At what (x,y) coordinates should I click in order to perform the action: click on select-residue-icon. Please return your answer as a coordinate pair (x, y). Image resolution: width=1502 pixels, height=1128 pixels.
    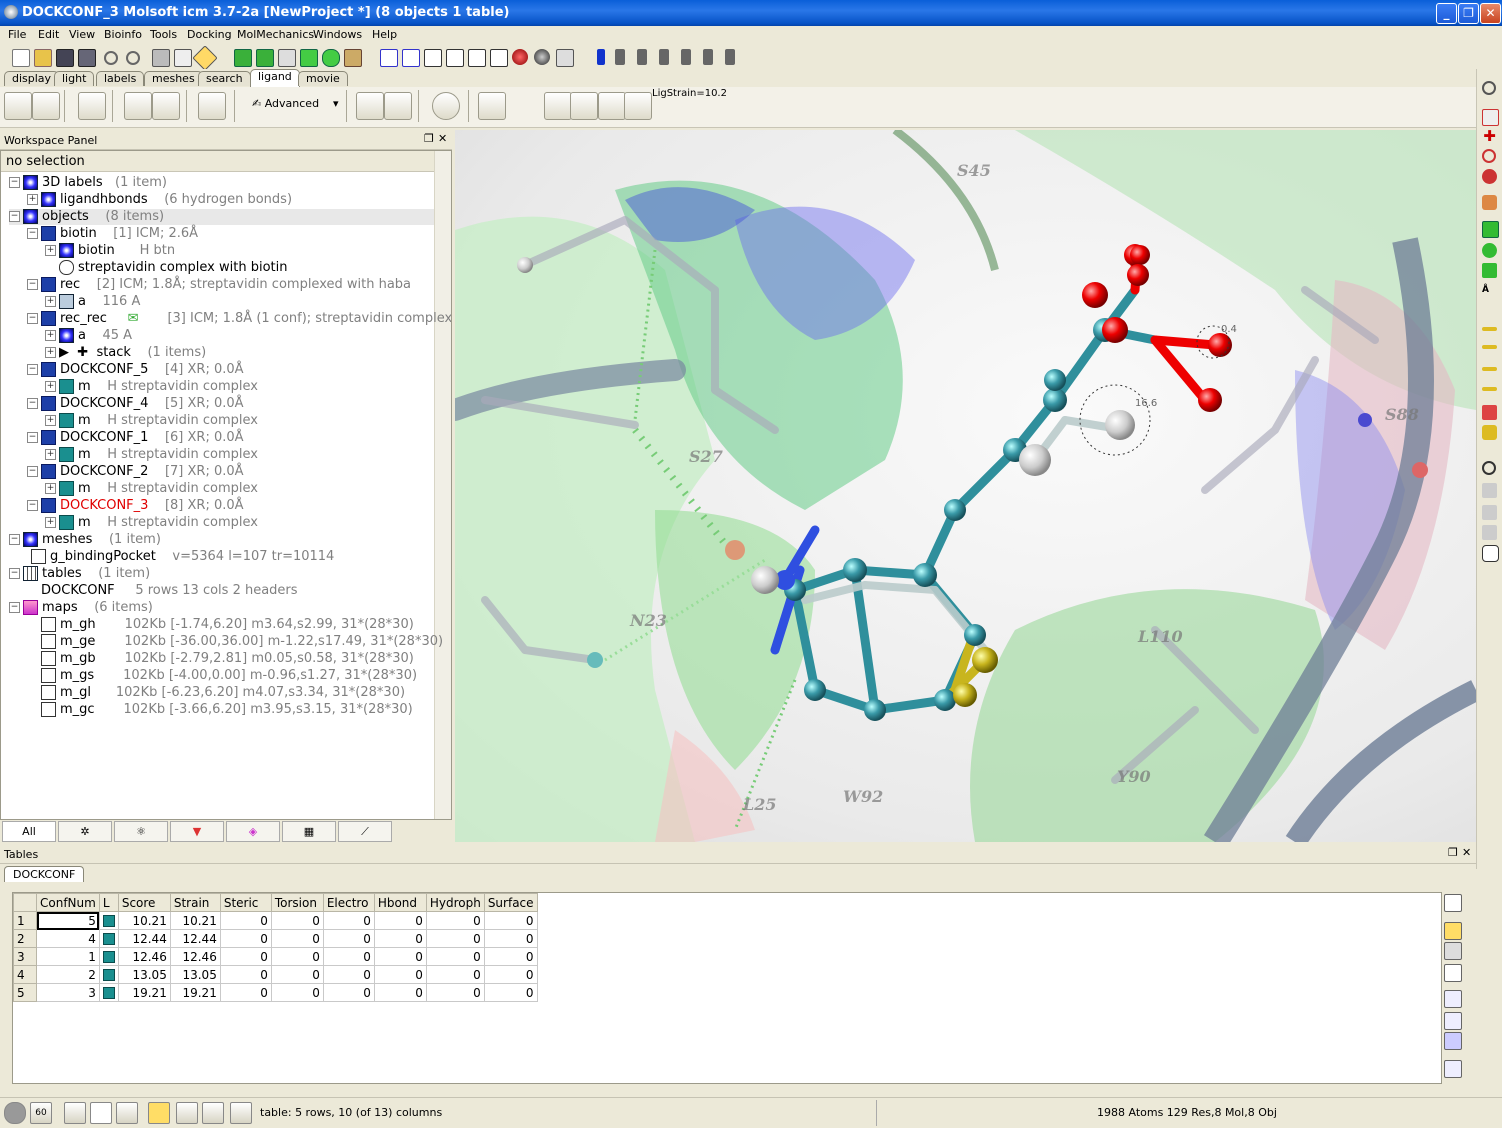
    Looking at the image, I should click on (243, 58).